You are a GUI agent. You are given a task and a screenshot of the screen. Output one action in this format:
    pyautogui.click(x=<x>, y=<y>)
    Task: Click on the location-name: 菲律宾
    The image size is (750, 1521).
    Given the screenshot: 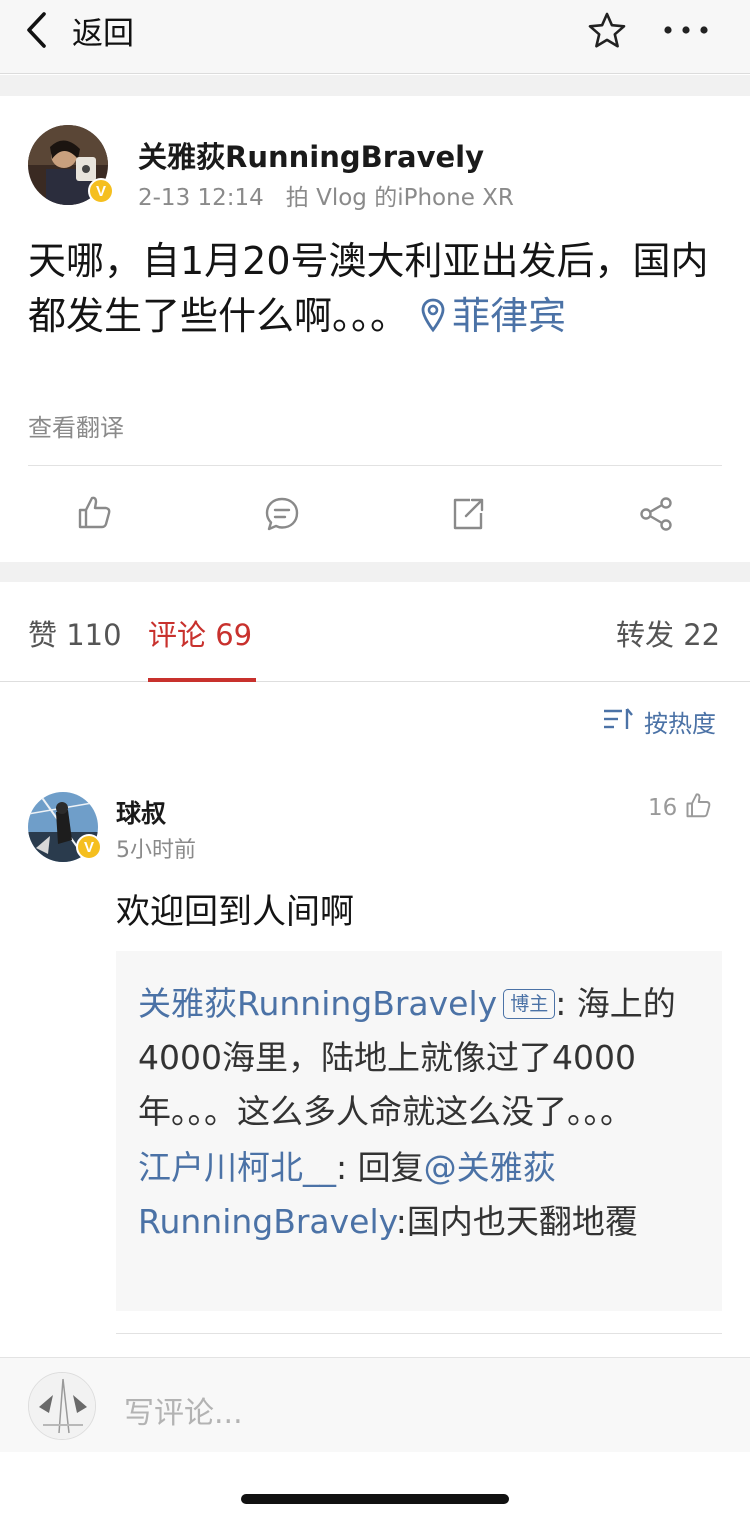 What is the action you would take?
    pyautogui.click(x=509, y=316)
    